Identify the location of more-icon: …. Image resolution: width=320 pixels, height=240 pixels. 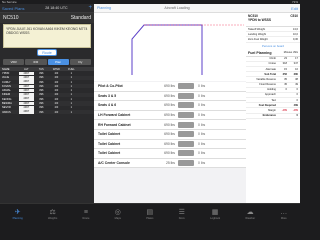
(284, 212).